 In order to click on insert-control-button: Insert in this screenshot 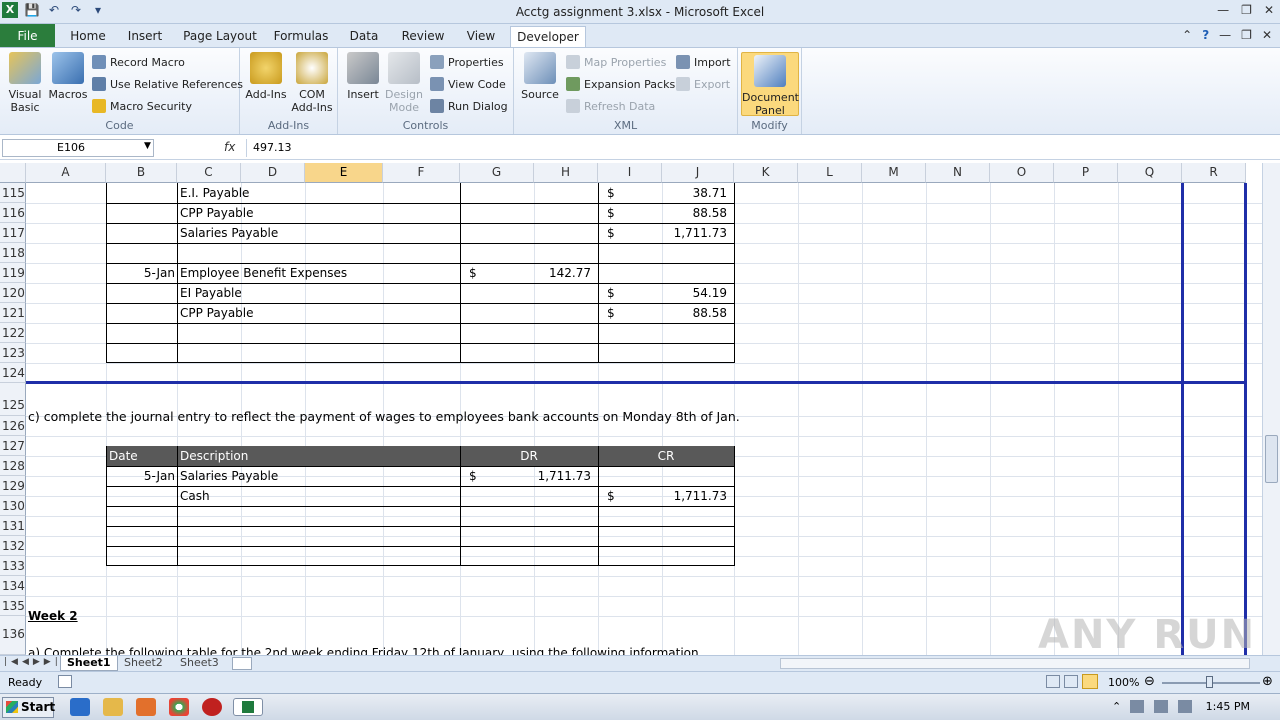, I will do `click(363, 76)`.